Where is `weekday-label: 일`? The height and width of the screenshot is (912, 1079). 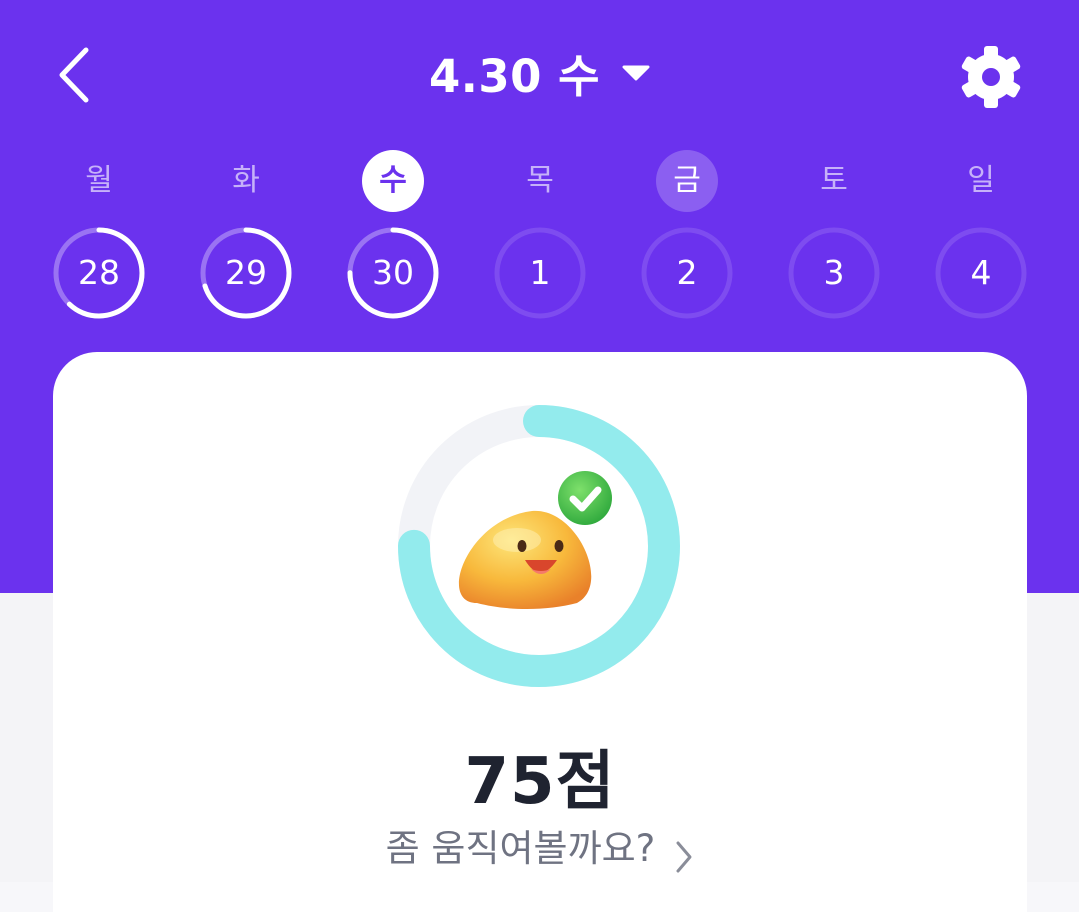 weekday-label: 일 is located at coordinates (981, 181).